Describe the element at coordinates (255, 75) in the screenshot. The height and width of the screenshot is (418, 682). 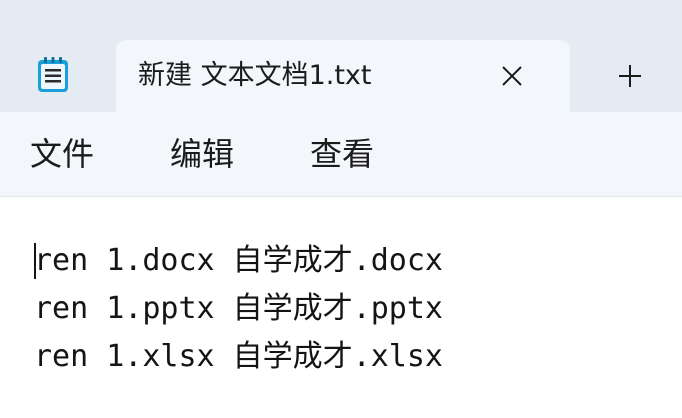
I see `tab-title: 新建 文本文档1.txt` at that location.